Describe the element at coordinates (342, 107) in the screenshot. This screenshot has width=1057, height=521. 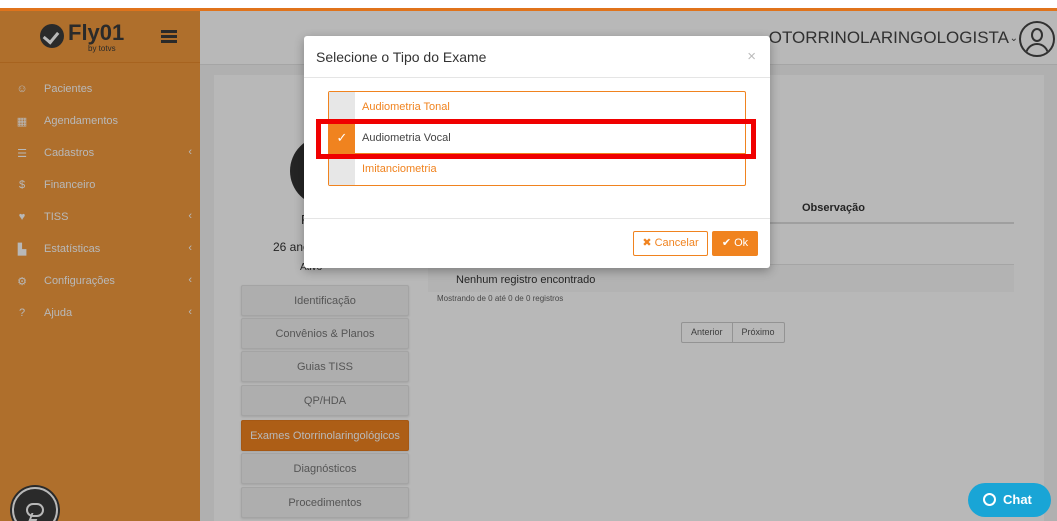
I see `checkbox-icon` at that location.